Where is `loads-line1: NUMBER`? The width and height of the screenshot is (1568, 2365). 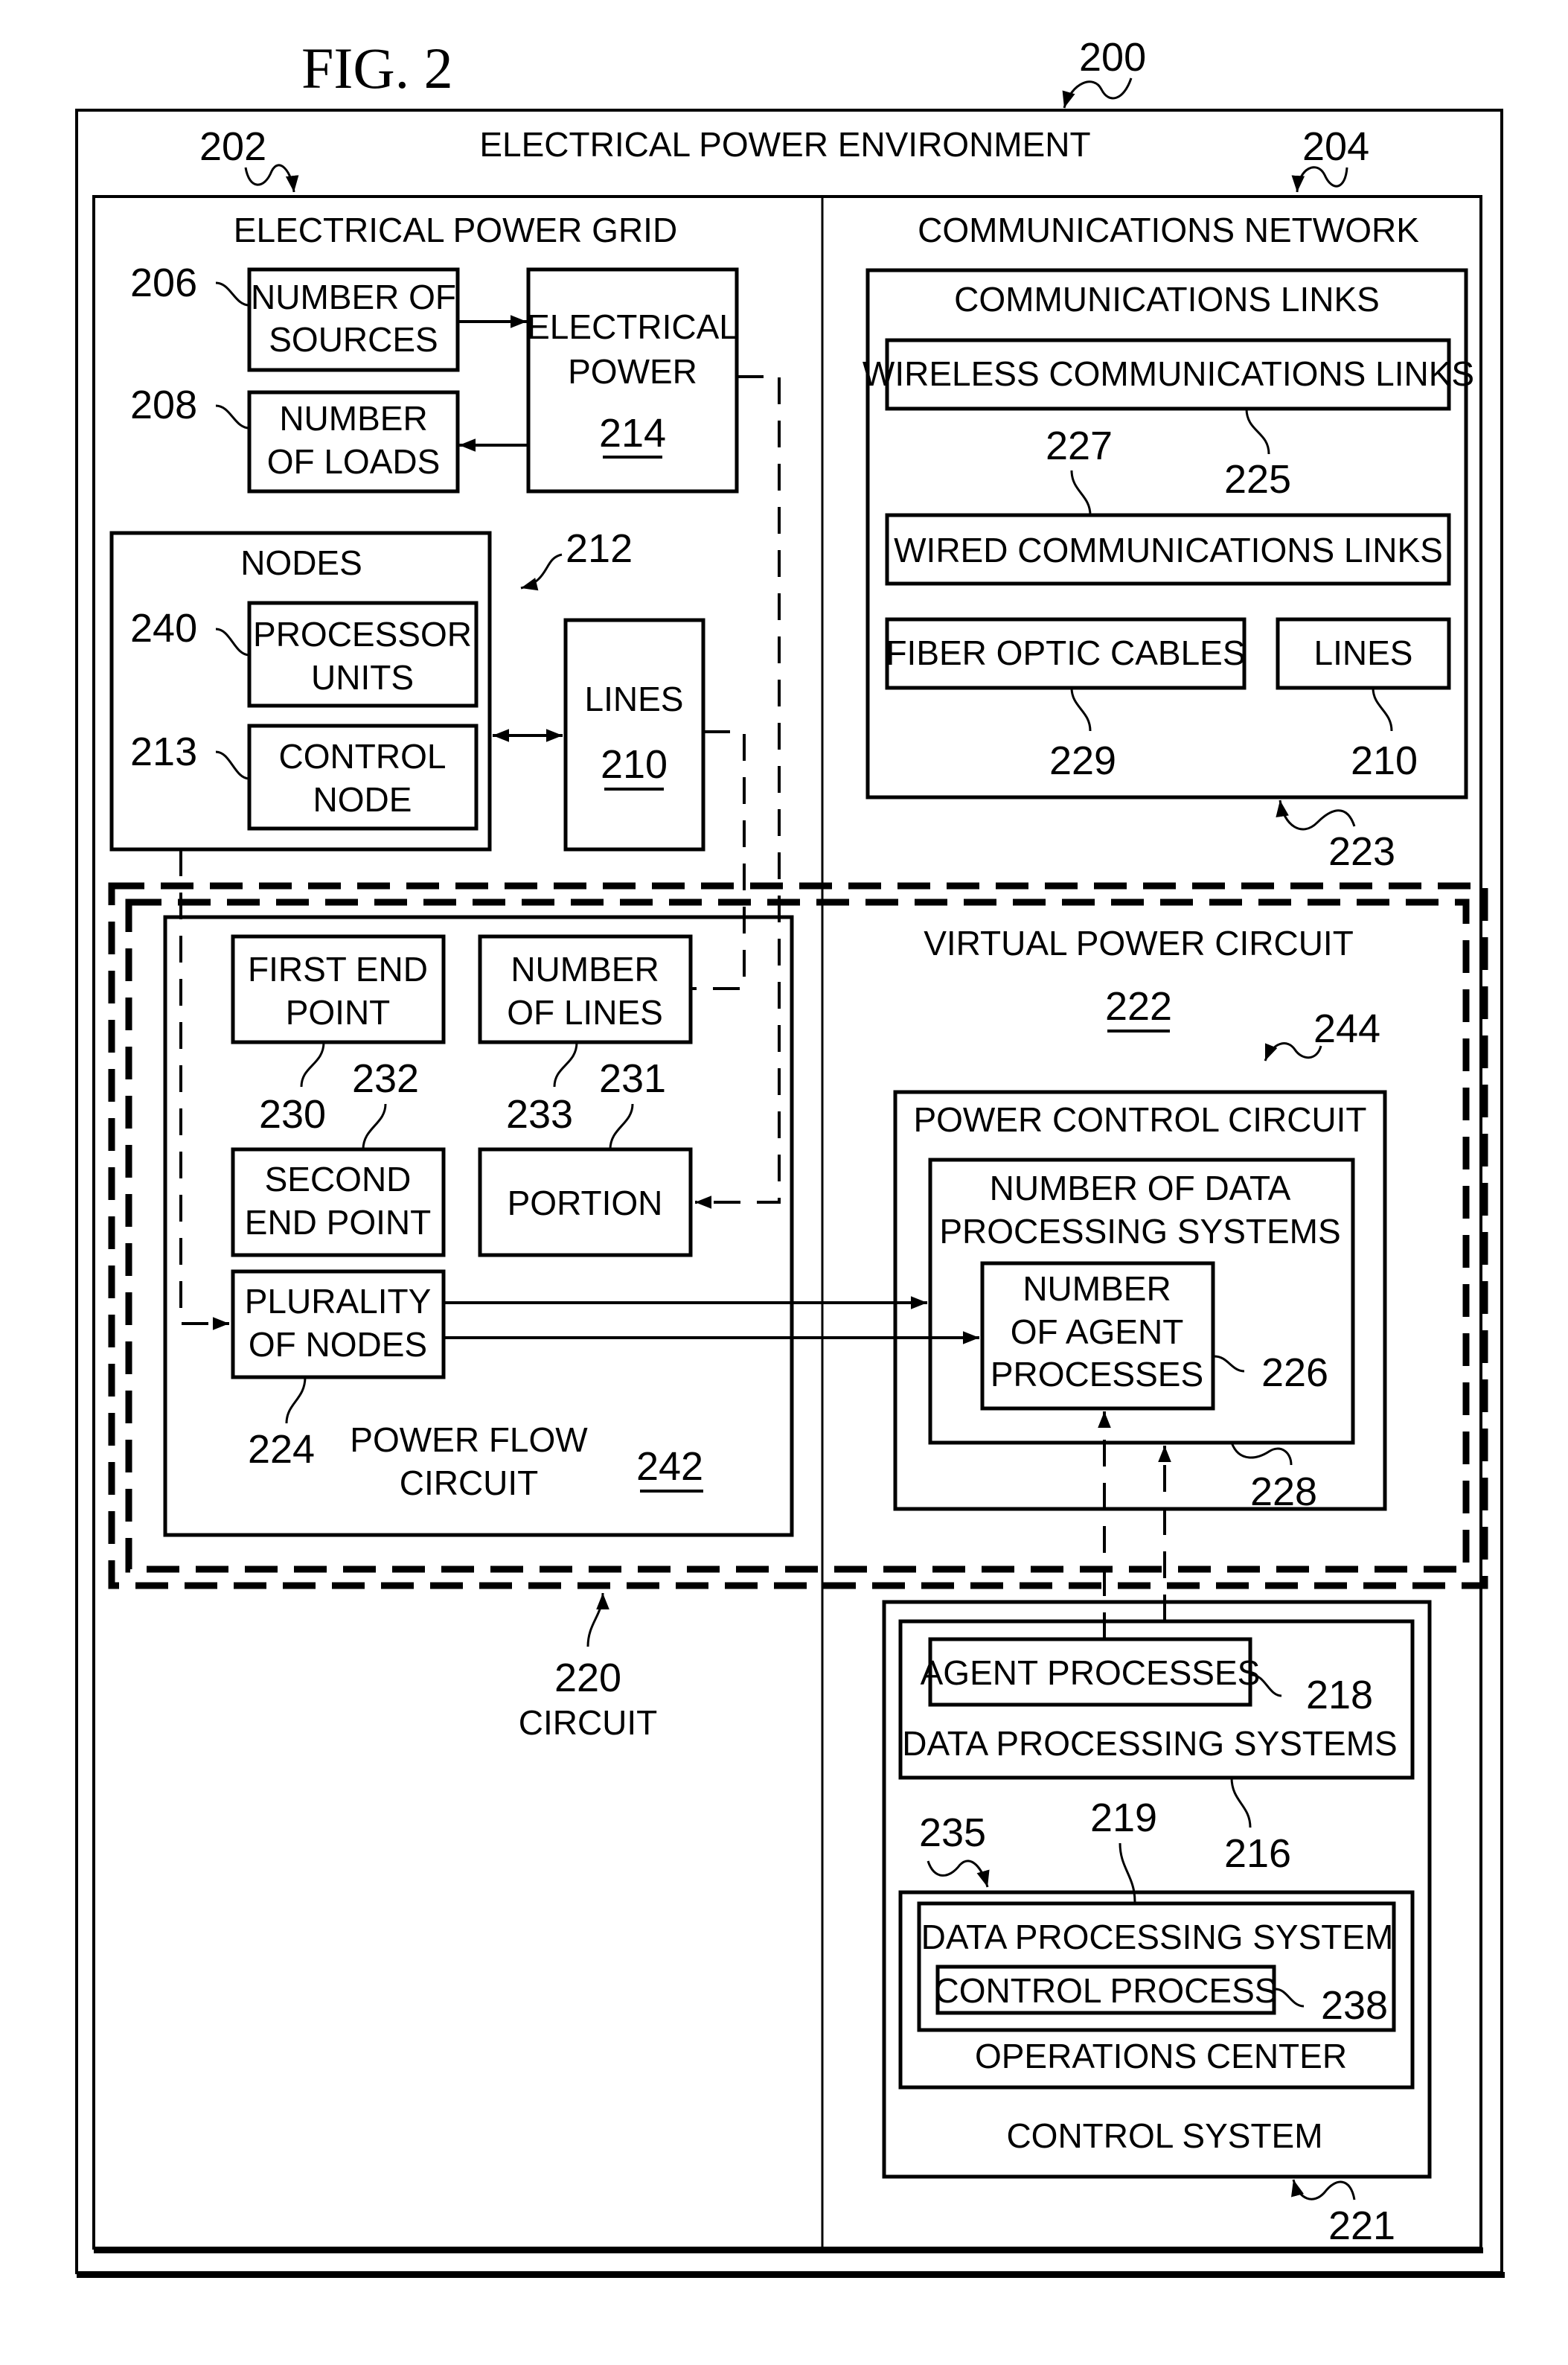
loads-line1: NUMBER is located at coordinates (353, 418).